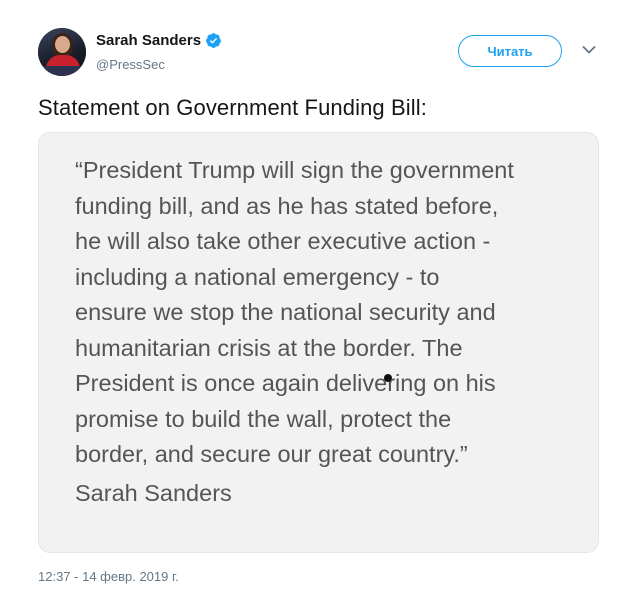 The image size is (629, 595). Describe the element at coordinates (388, 378) in the screenshot. I see `mouse-cursor-dot` at that location.